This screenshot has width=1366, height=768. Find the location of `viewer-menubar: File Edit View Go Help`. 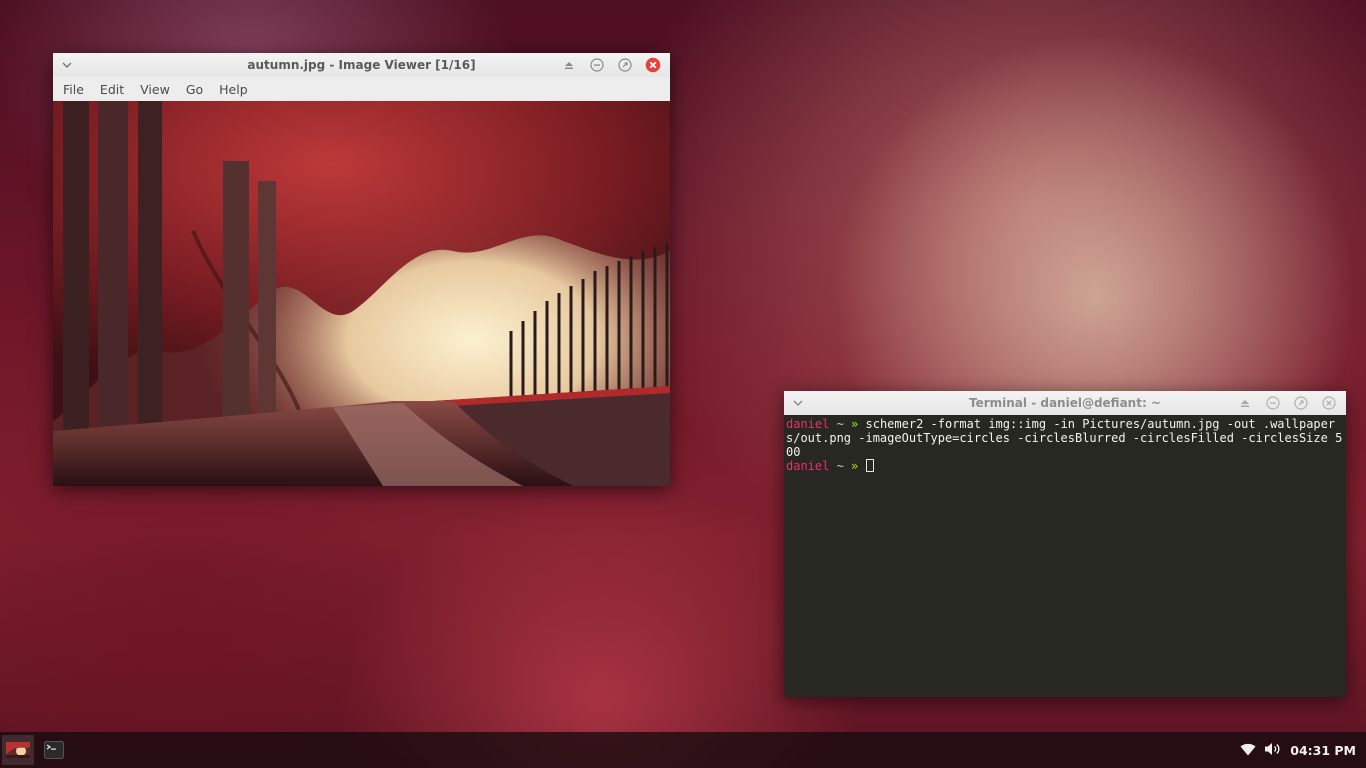

viewer-menubar: File Edit View Go Help is located at coordinates (361, 89).